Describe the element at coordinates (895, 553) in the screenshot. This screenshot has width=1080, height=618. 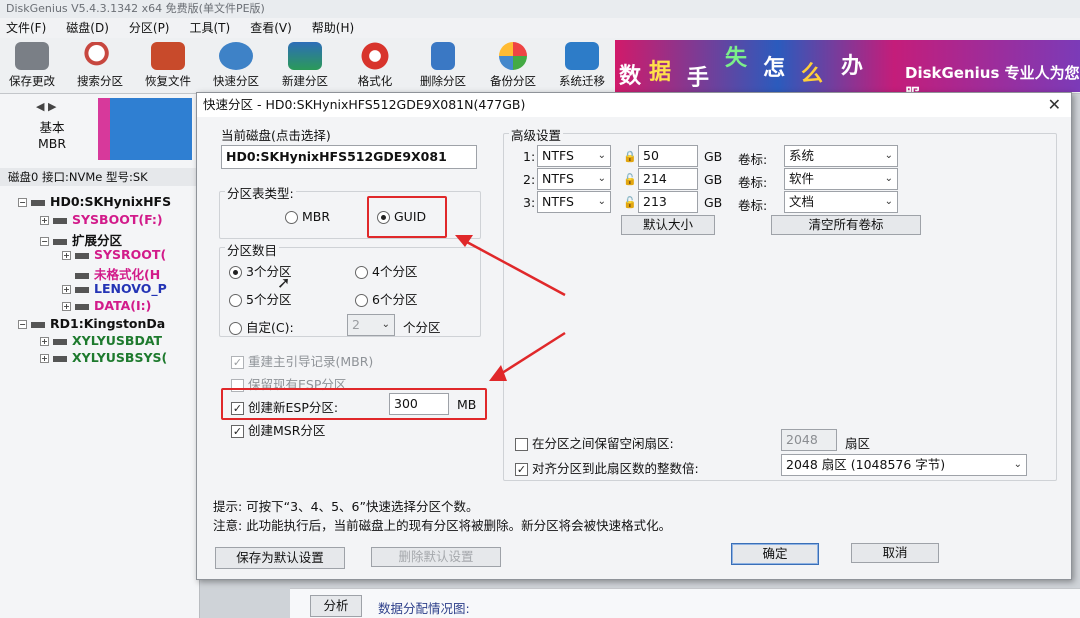
I see `cancel-button: 取消` at that location.